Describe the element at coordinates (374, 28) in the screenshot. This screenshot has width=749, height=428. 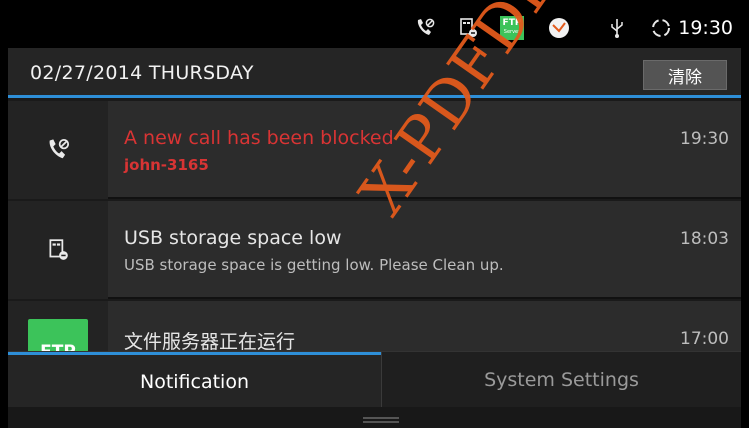
I see `status-bar: FTP Server 19:30` at that location.